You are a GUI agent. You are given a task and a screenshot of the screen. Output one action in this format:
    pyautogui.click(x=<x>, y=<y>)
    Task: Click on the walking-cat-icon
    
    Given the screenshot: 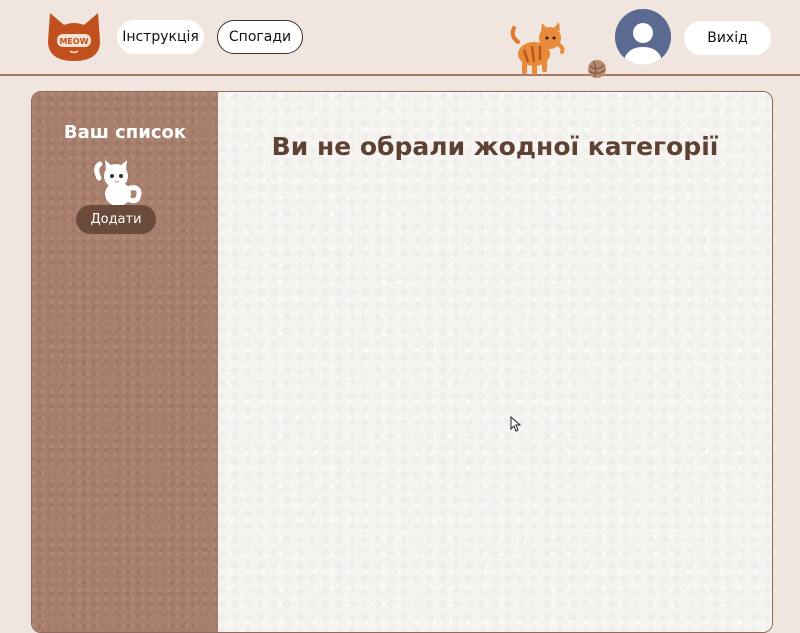 What is the action you would take?
    pyautogui.click(x=537, y=48)
    